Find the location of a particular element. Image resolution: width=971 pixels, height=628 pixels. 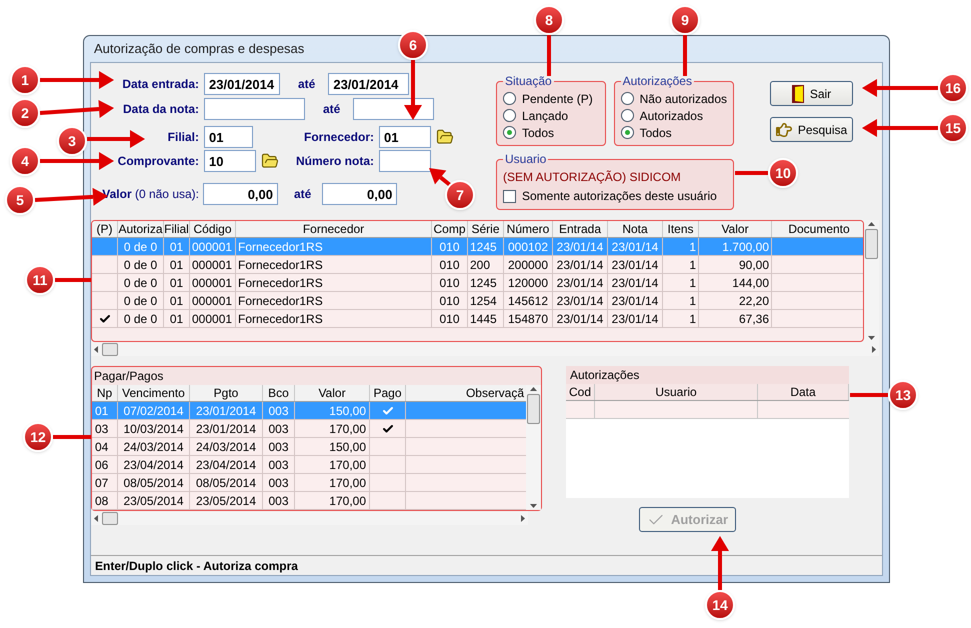

table-cell: 01 is located at coordinates (177, 319).